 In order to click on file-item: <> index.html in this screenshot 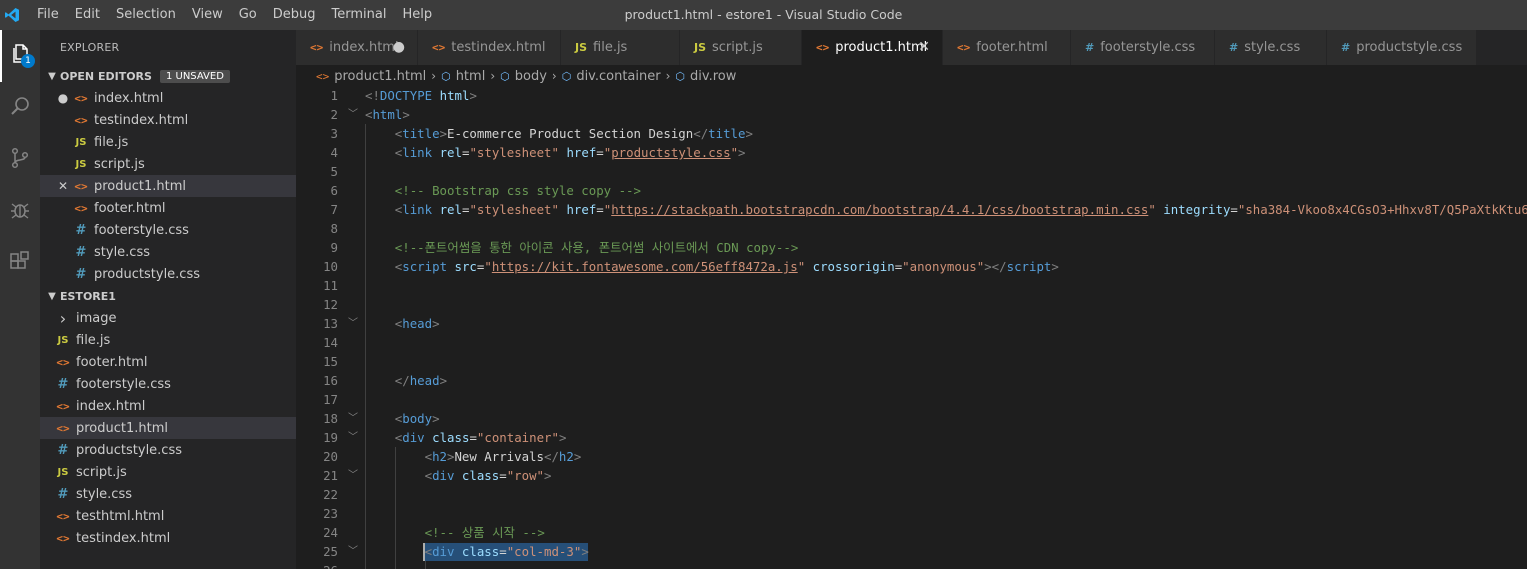, I will do `click(168, 406)`.